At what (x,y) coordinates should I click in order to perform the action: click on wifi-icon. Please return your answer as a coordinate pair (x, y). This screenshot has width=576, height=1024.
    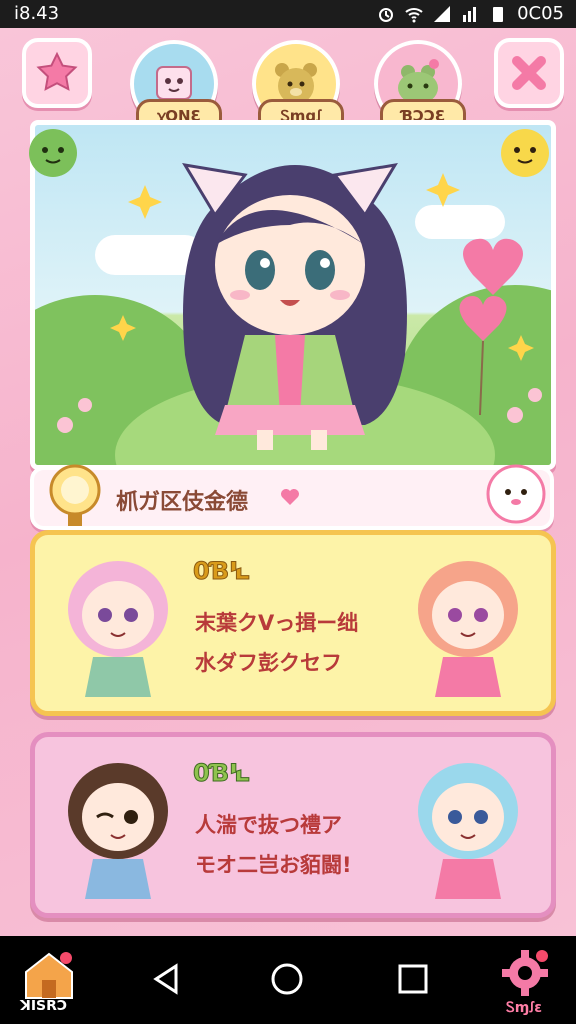
    Looking at the image, I should click on (414, 14).